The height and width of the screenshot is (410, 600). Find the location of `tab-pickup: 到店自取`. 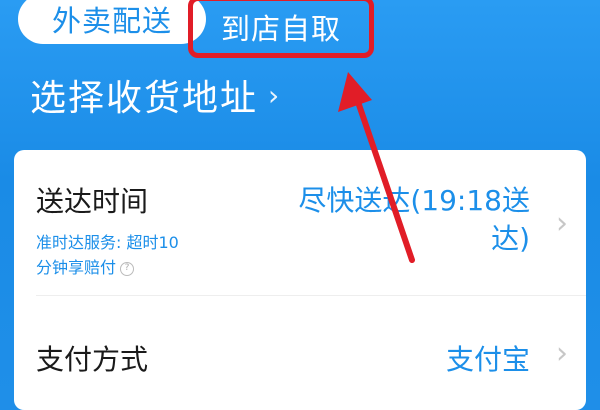

tab-pickup: 到店自取 is located at coordinates (281, 29).